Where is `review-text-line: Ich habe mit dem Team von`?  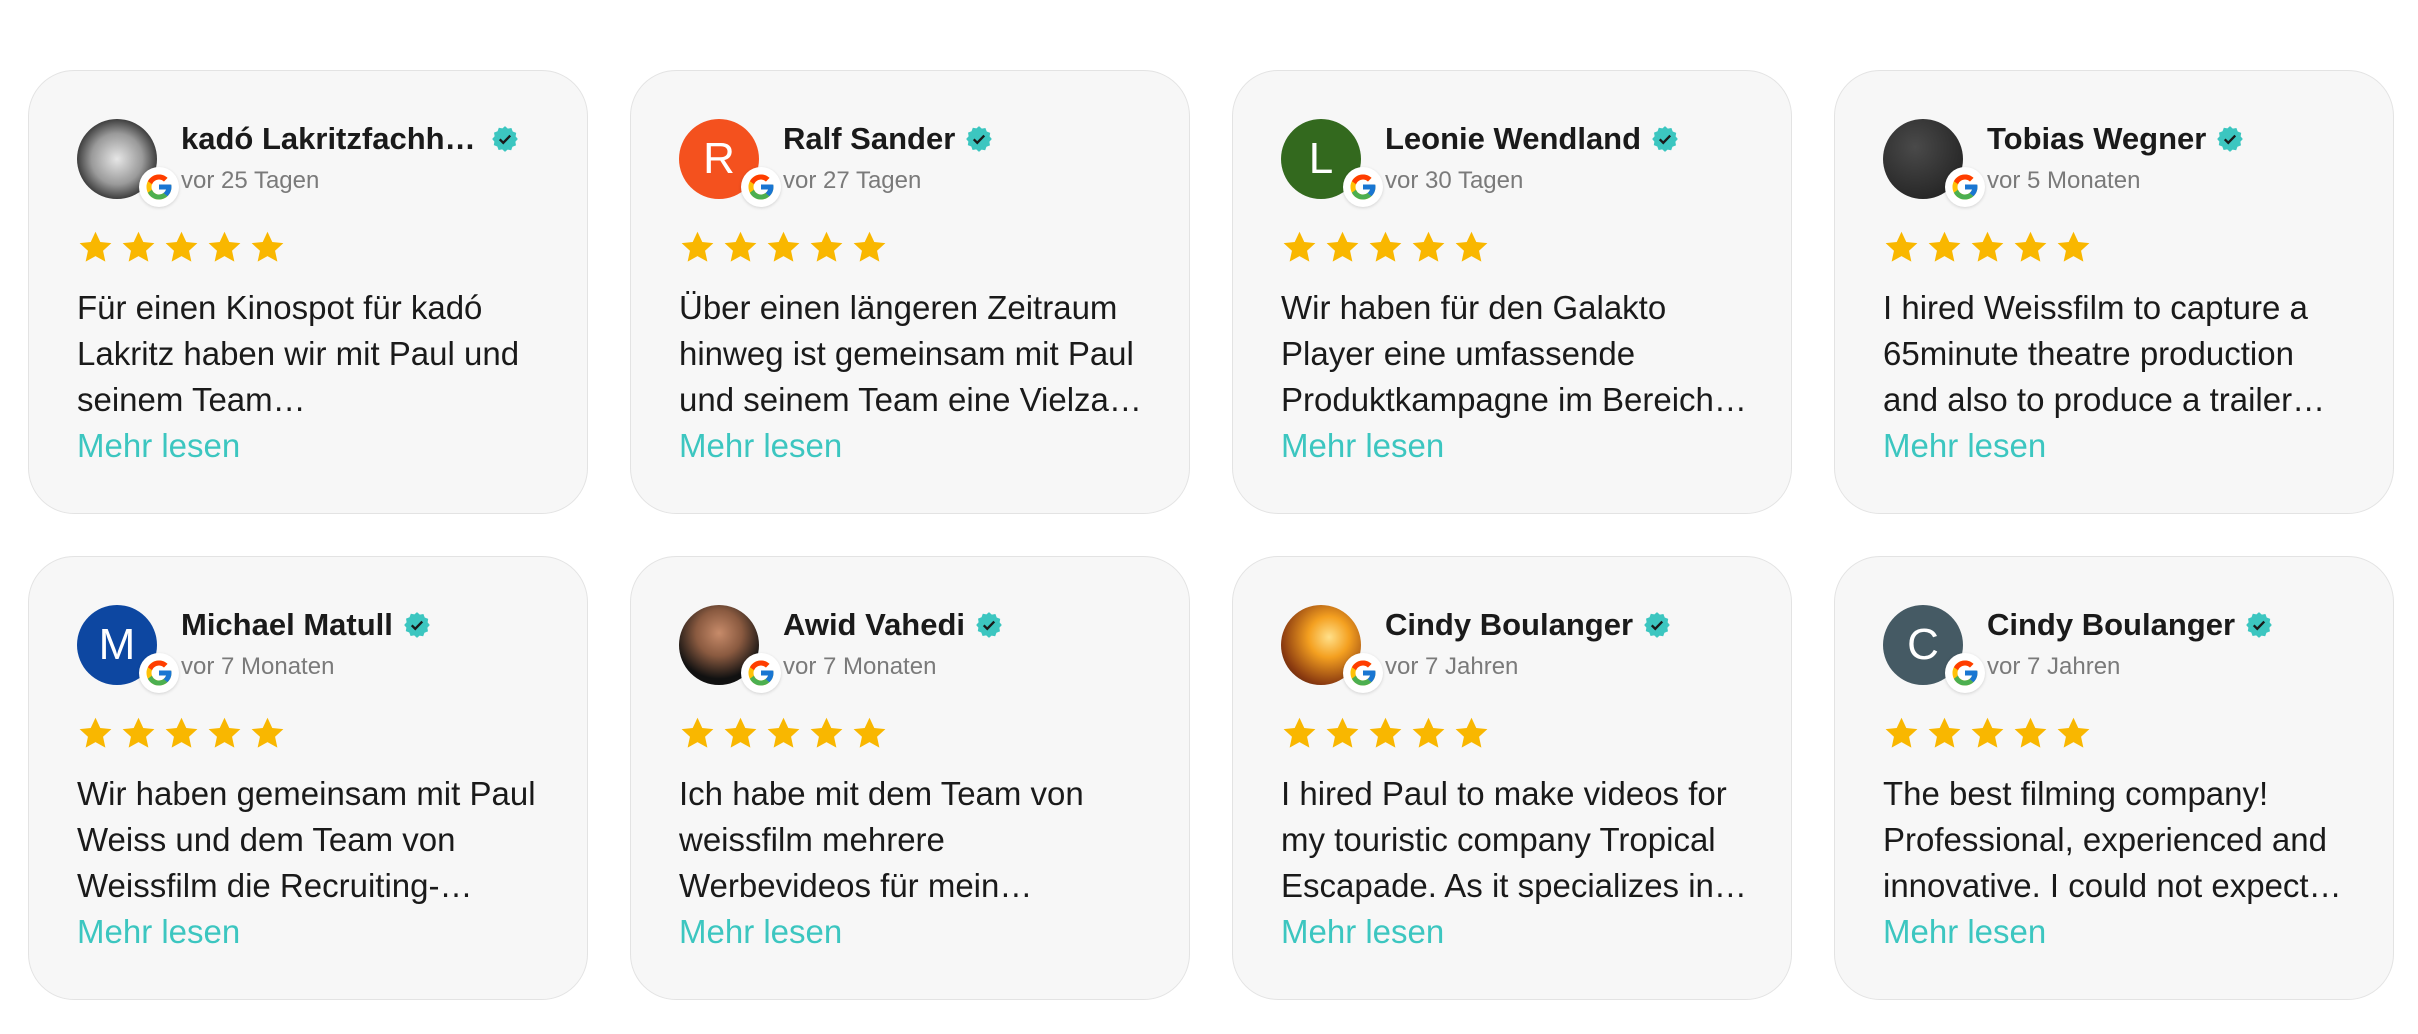 review-text-line: Ich habe mit dem Team von is located at coordinates (881, 793).